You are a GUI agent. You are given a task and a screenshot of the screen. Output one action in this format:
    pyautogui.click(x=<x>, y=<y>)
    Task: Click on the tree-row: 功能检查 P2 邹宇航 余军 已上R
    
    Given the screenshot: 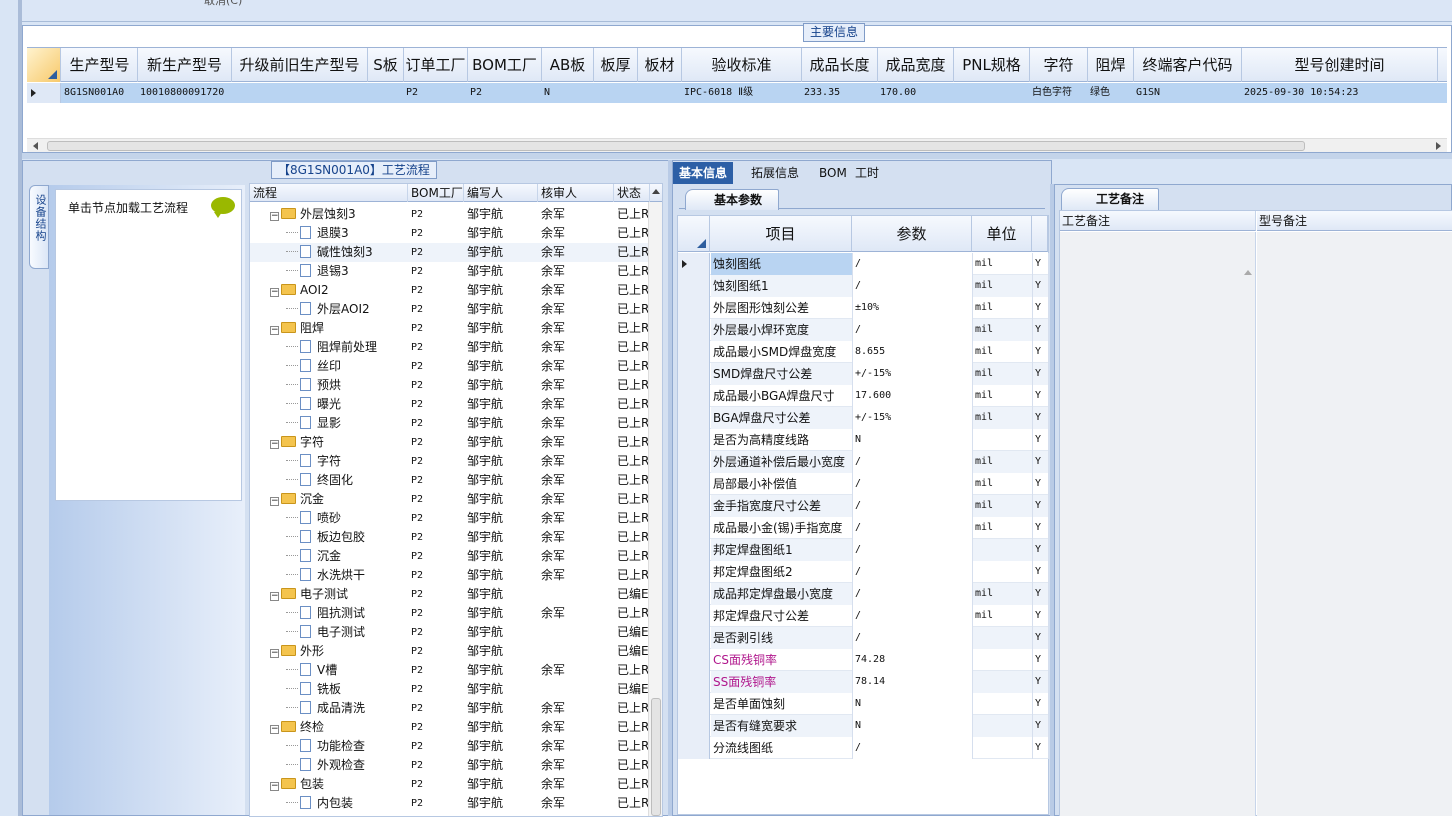 What is the action you would take?
    pyautogui.click(x=450, y=746)
    